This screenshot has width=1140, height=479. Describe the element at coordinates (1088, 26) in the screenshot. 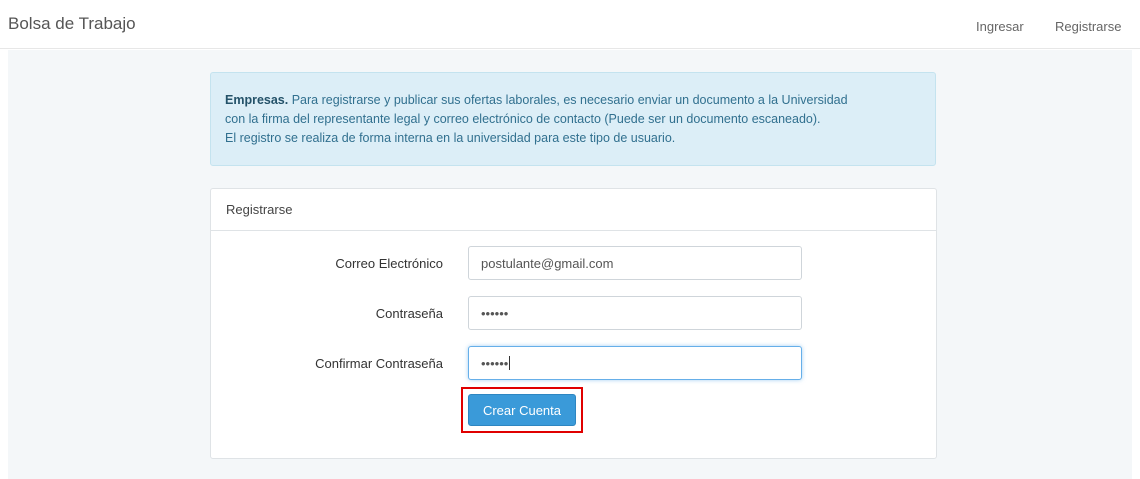

I see `register-link: Registrarse` at that location.